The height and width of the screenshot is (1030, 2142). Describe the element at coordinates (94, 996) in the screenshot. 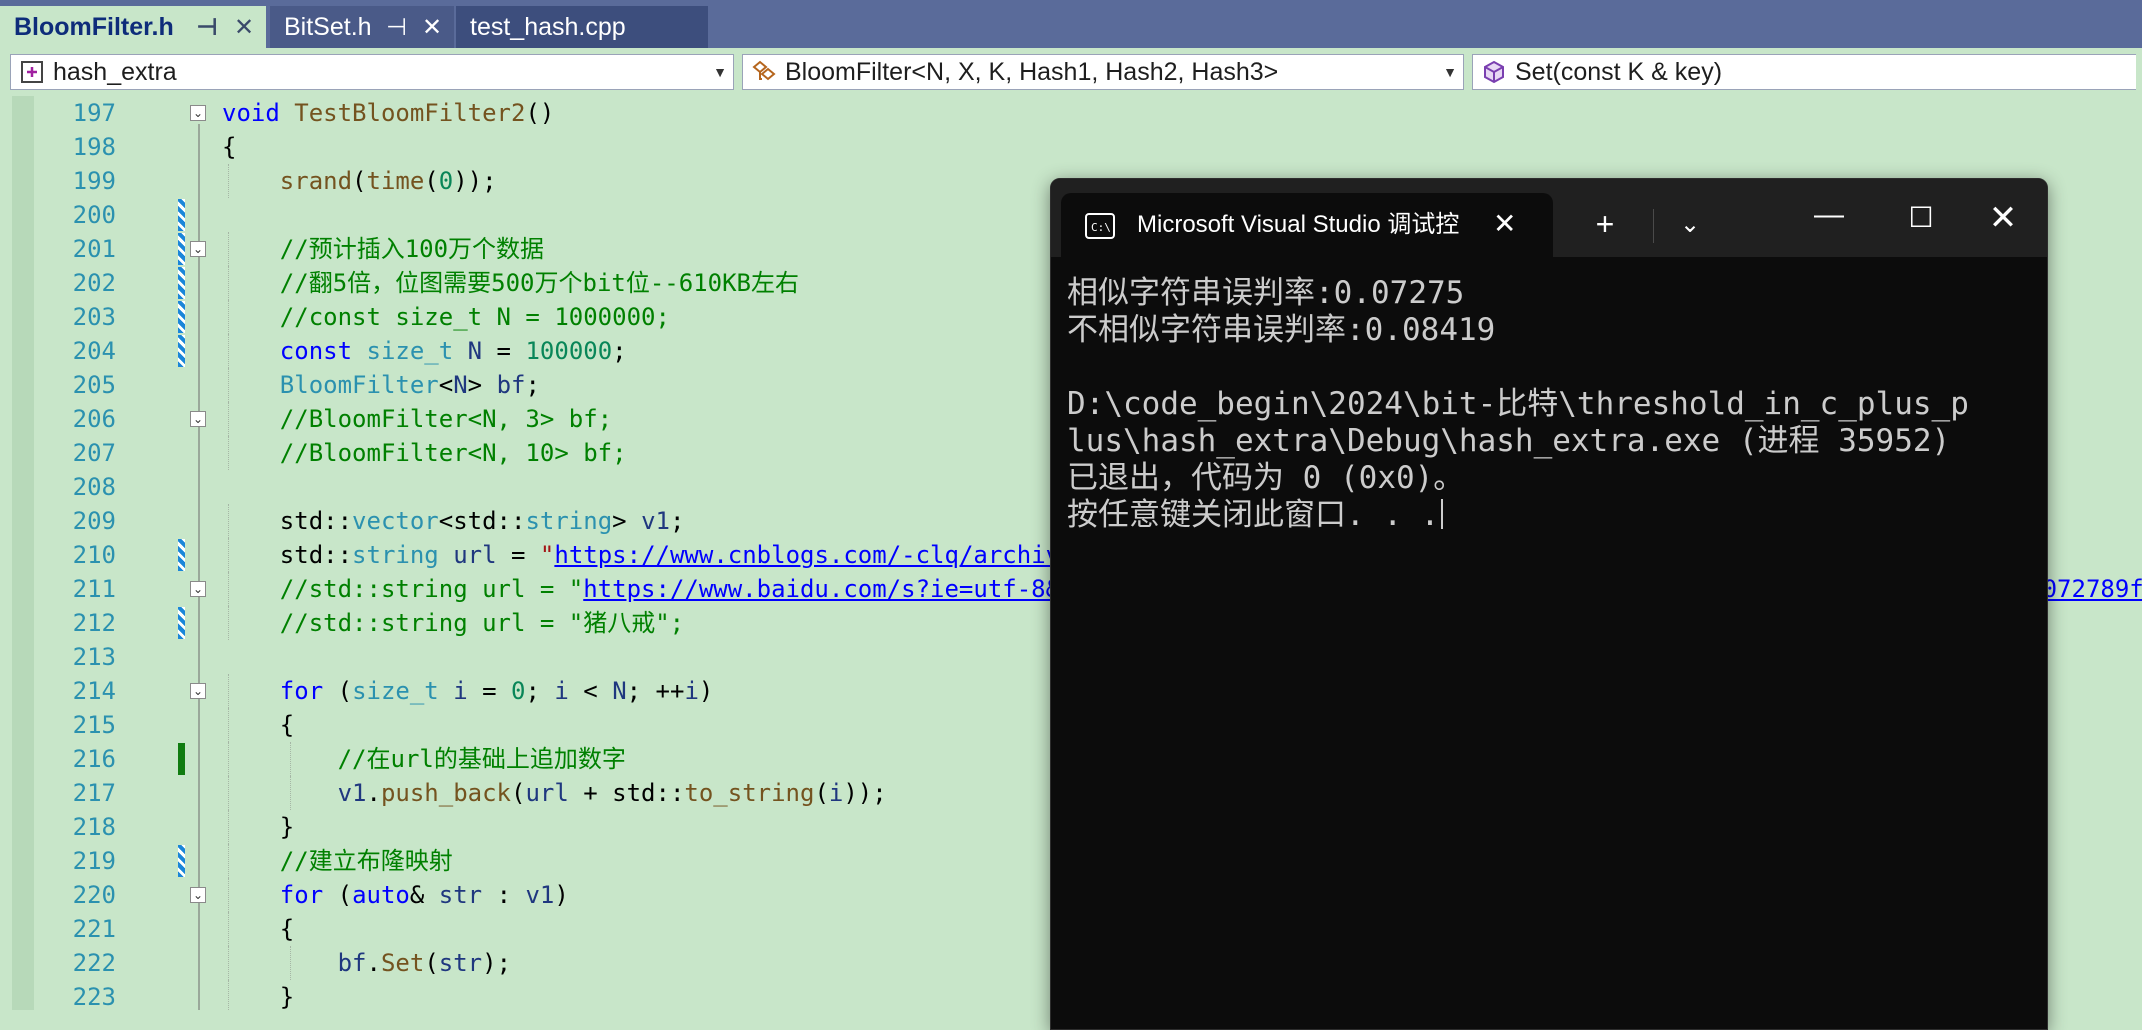

I see `line-number: 223` at that location.